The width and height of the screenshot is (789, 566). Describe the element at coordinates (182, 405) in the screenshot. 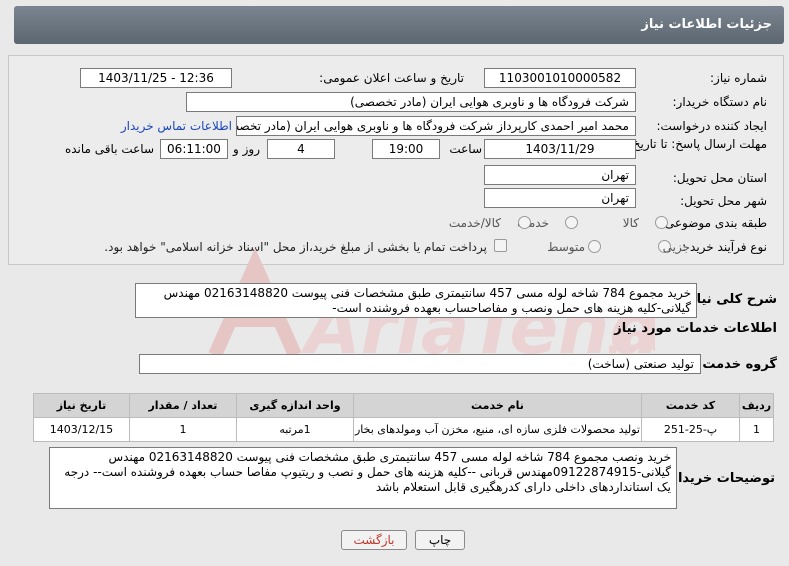

I see `col-quantity: تعداد / مقدار` at that location.